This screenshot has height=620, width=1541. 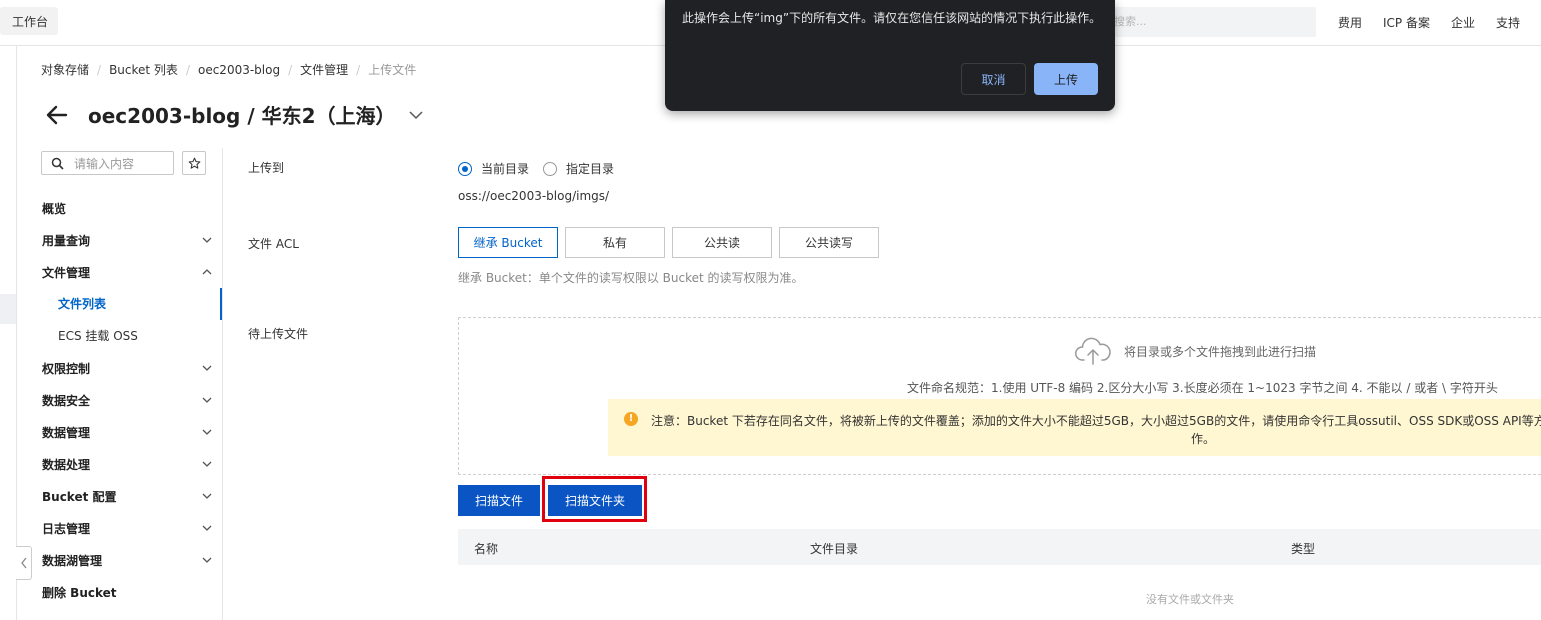 What do you see at coordinates (631, 419) in the screenshot?
I see `warning-icon: !` at bounding box center [631, 419].